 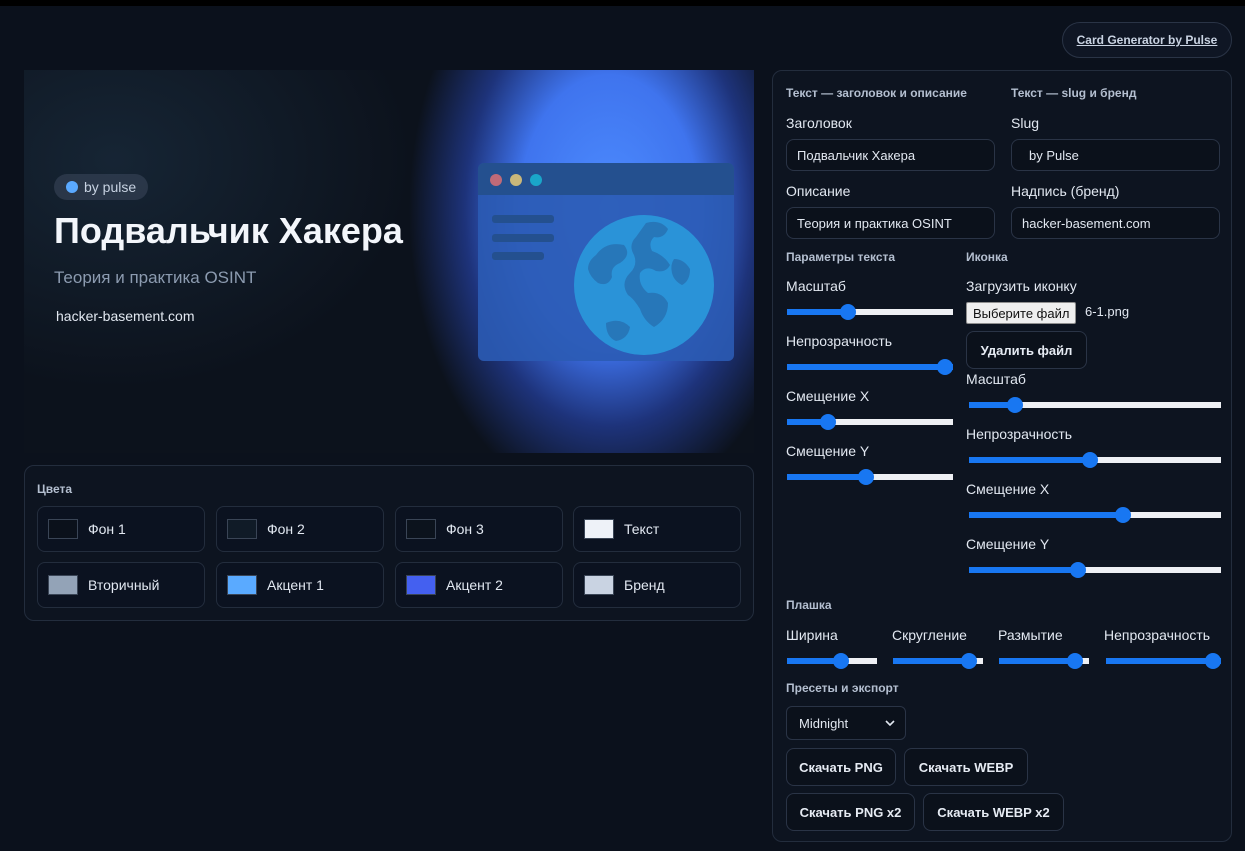 What do you see at coordinates (1115, 155) in the screenshot?
I see `slug-input` at bounding box center [1115, 155].